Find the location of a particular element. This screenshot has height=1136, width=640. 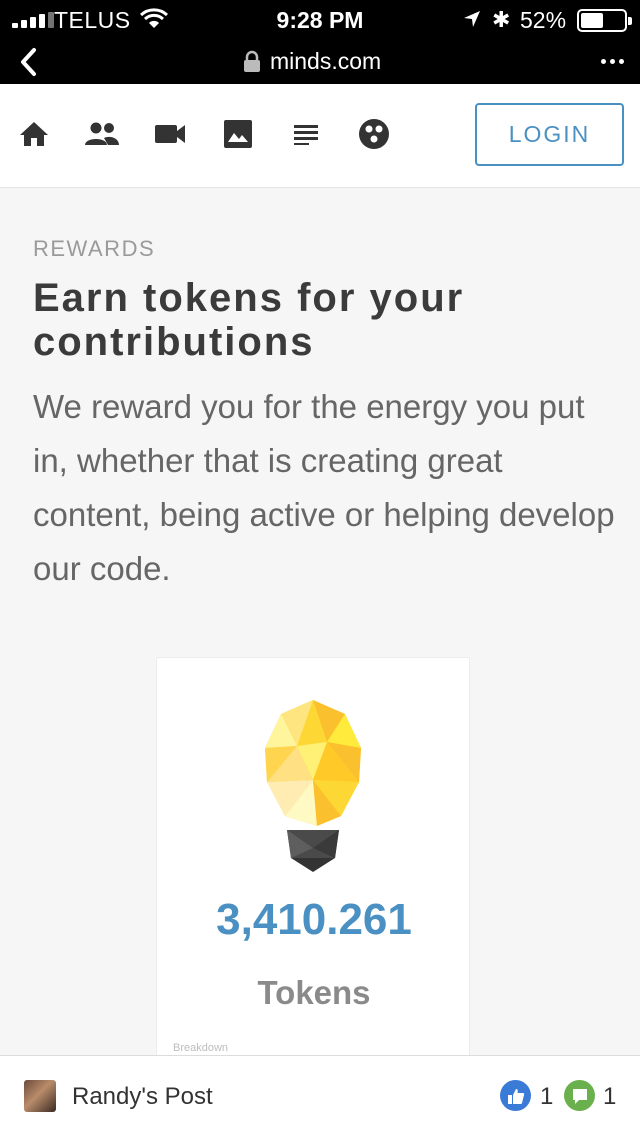

url-domain: minds.com is located at coordinates (325, 61).